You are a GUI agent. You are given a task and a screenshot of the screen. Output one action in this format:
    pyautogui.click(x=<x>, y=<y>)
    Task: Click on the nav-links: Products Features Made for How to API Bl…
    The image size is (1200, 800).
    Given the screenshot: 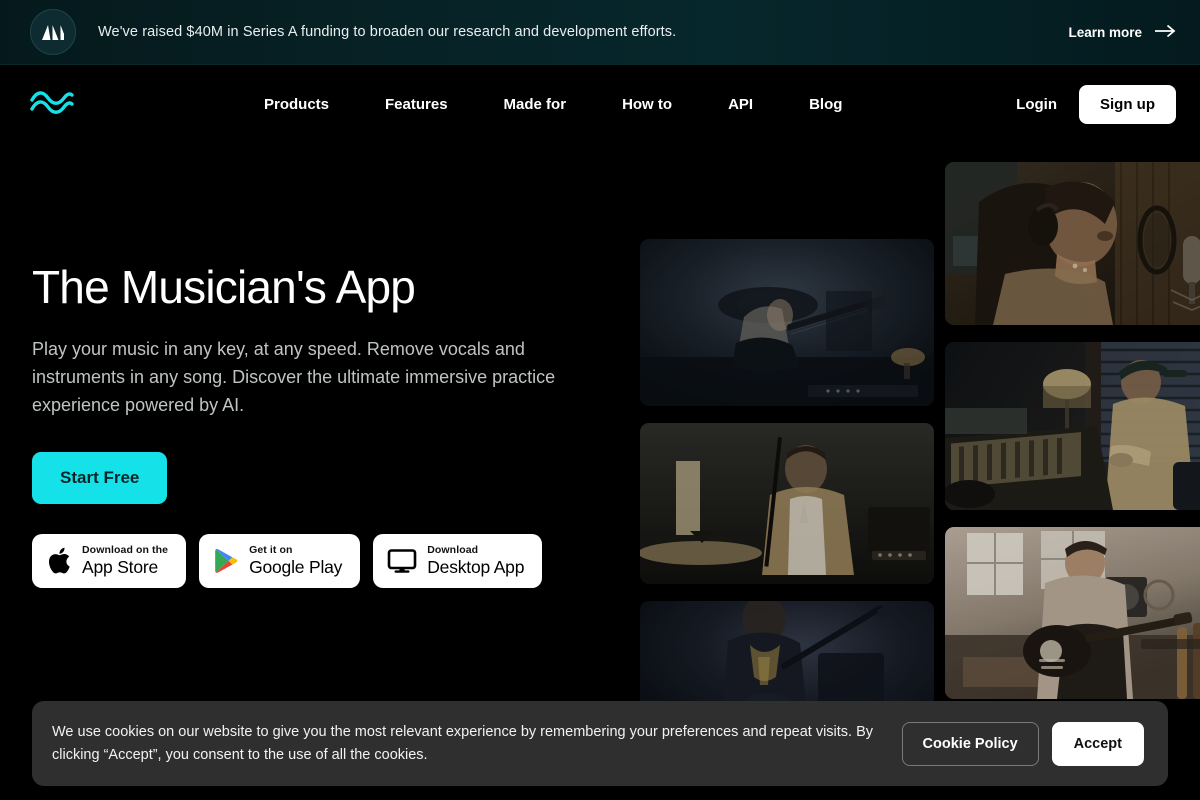 What is the action you would take?
    pyautogui.click(x=553, y=104)
    